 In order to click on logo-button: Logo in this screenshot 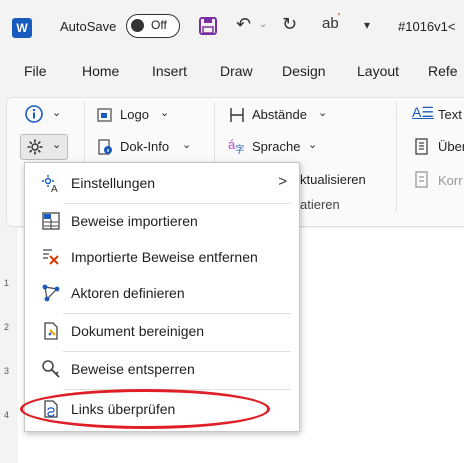, I will do `click(134, 114)`.